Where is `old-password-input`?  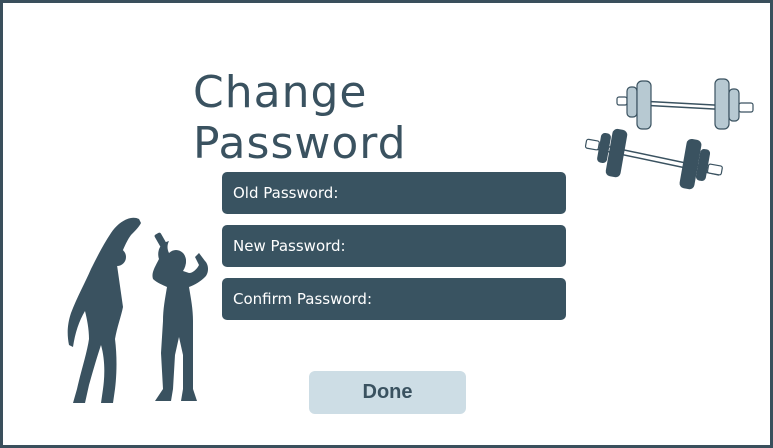
old-password-input is located at coordinates (452, 193).